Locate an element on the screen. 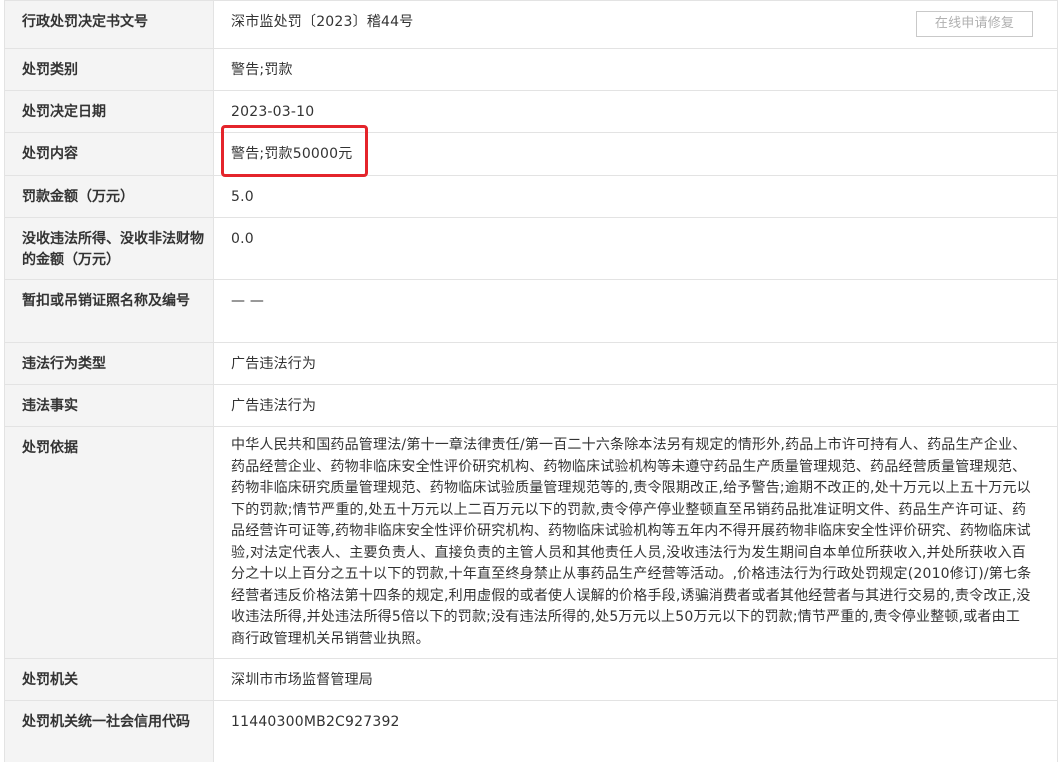  table-row: 处罚决定日期 2023-03-10 is located at coordinates (531, 111).